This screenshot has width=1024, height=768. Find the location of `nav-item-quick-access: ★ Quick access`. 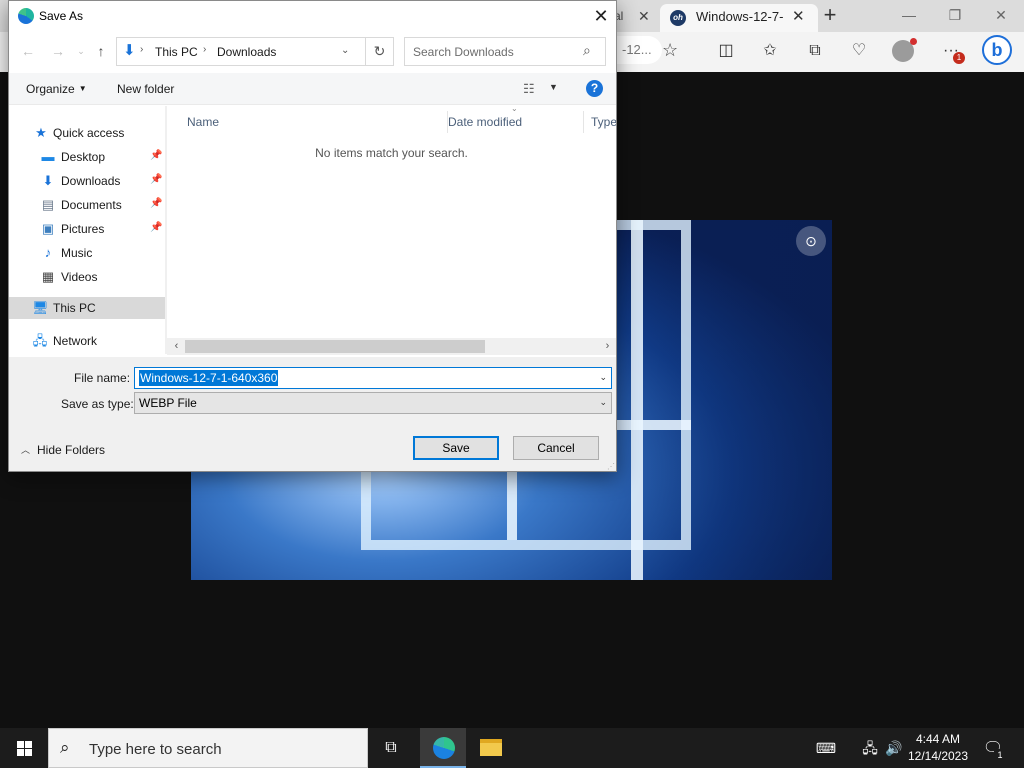

nav-item-quick-access: ★ Quick access is located at coordinates (87, 133).